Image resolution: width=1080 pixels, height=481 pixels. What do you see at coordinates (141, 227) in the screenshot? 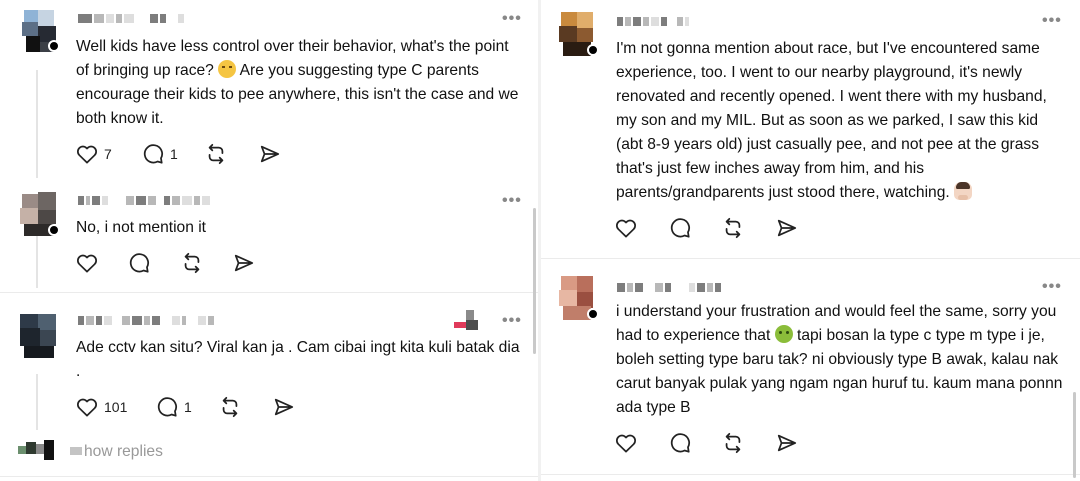
I see `comment-text: No, i not mention it` at bounding box center [141, 227].